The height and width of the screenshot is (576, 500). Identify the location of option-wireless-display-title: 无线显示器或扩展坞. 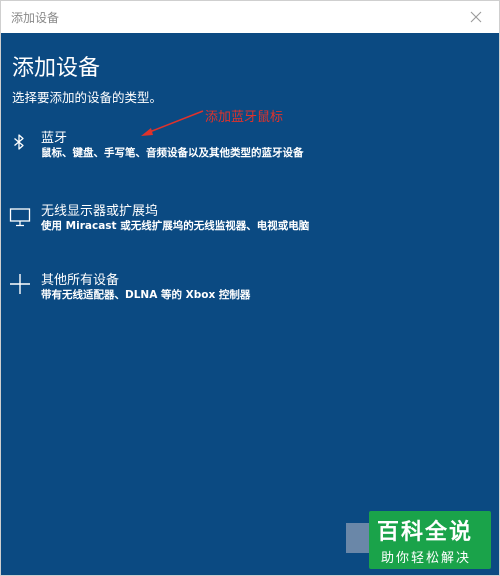
(100, 211).